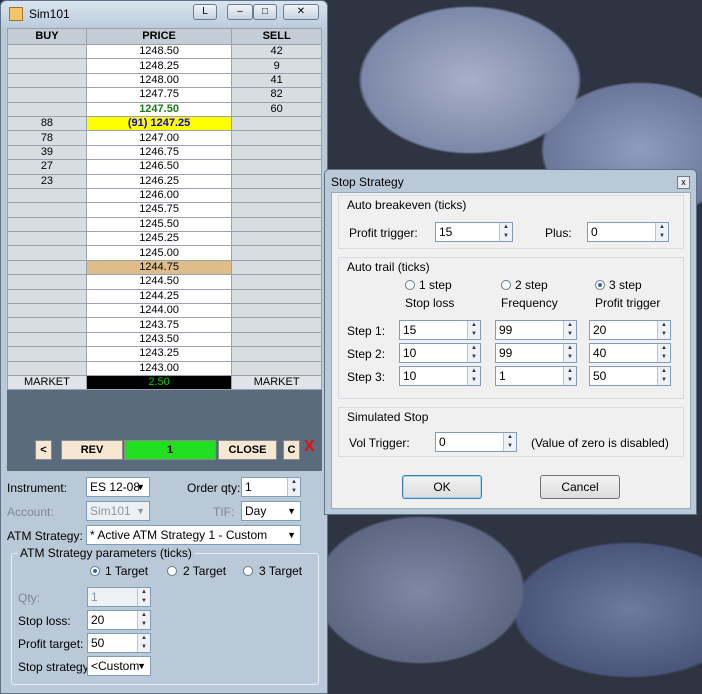 Image resolution: width=702 pixels, height=694 pixels. Describe the element at coordinates (536, 376) in the screenshot. I see `step3-frequency-input: 1 ▲ ▼` at that location.